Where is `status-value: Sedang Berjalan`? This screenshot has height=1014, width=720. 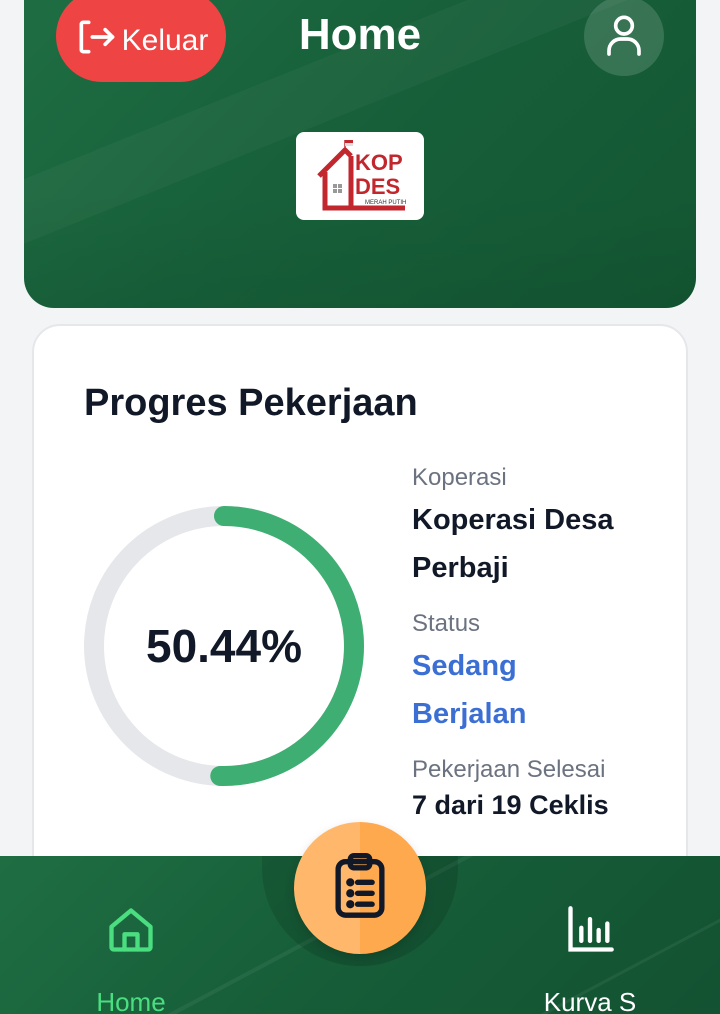 status-value: Sedang Berjalan is located at coordinates (542, 690).